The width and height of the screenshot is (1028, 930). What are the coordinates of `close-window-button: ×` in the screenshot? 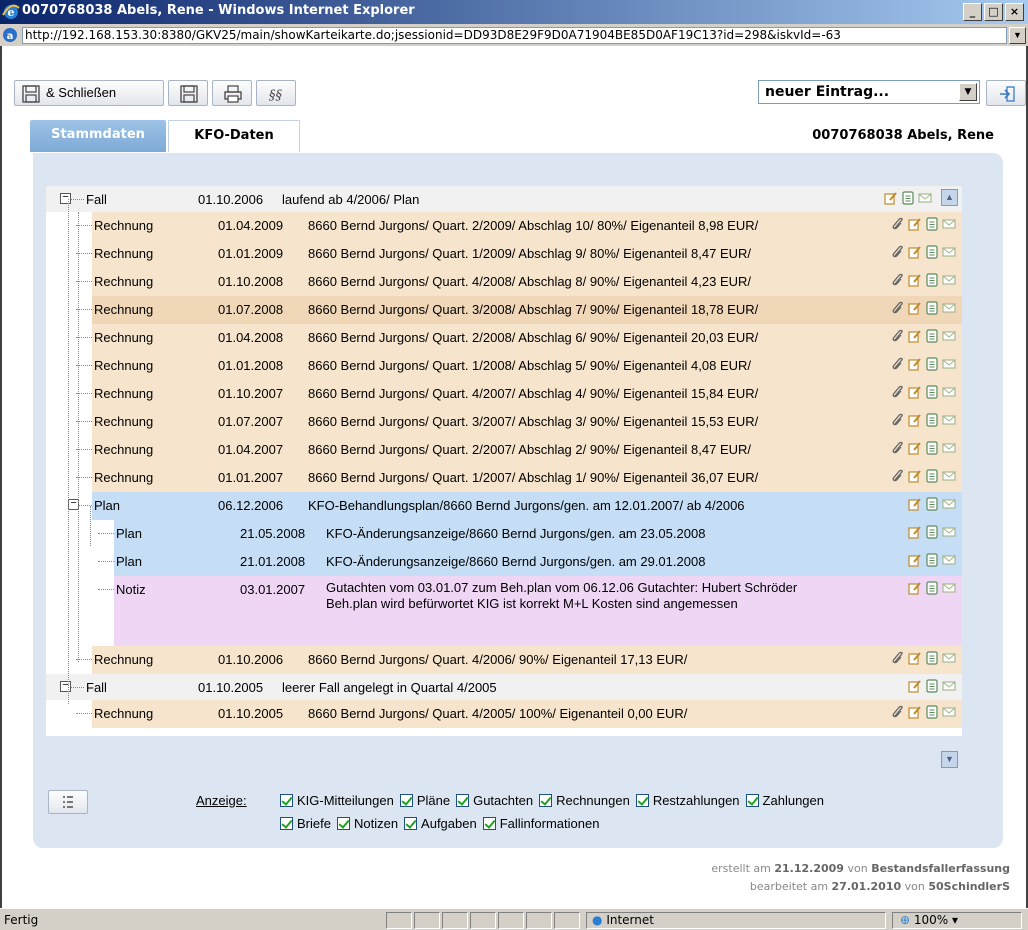 It's located at (1014, 12).